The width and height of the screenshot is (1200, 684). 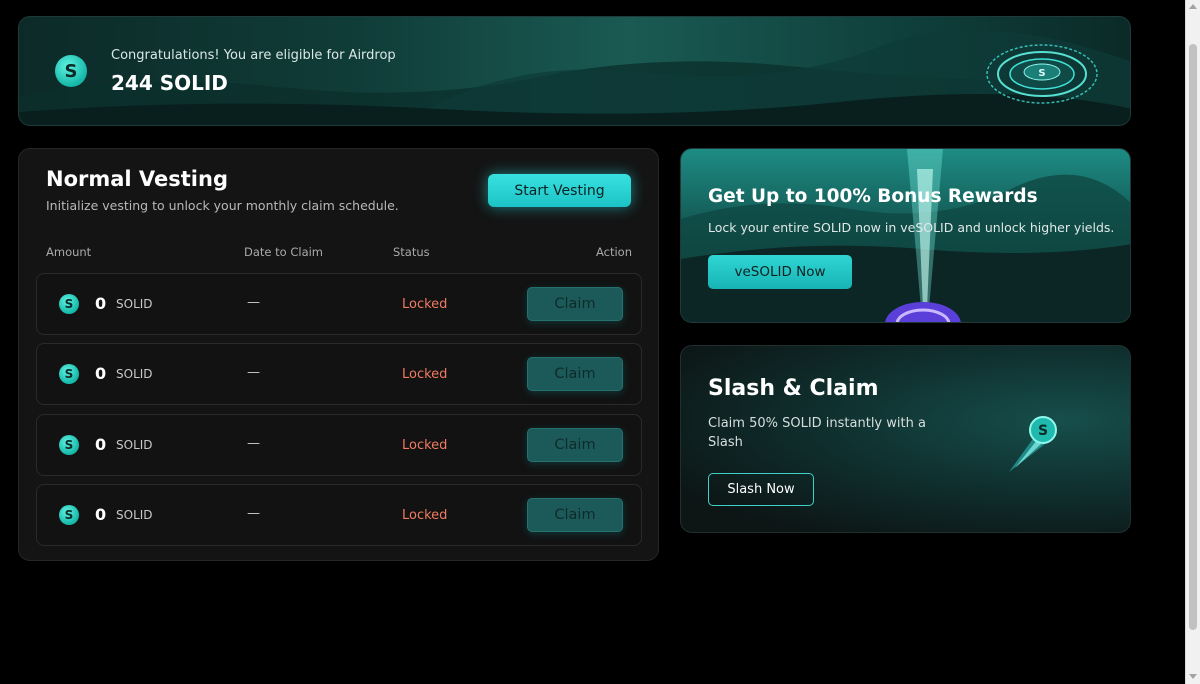 I want to click on slash-title: Slash & Claim, so click(x=793, y=388).